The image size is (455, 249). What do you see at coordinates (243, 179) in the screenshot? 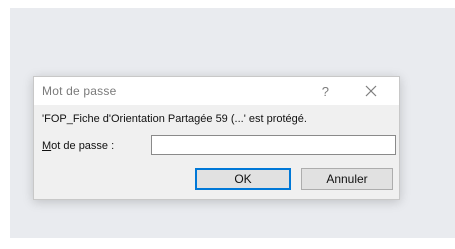
I see `ok-button: OK` at bounding box center [243, 179].